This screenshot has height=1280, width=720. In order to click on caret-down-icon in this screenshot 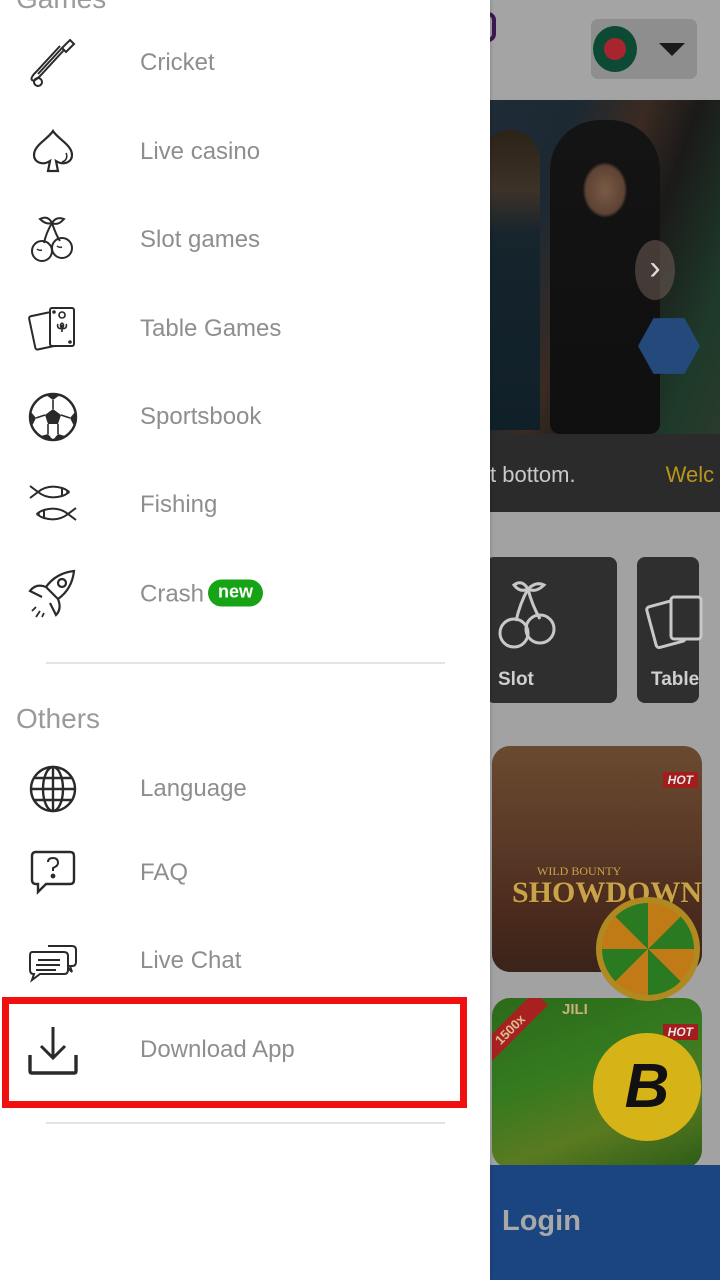, I will do `click(672, 49)`.